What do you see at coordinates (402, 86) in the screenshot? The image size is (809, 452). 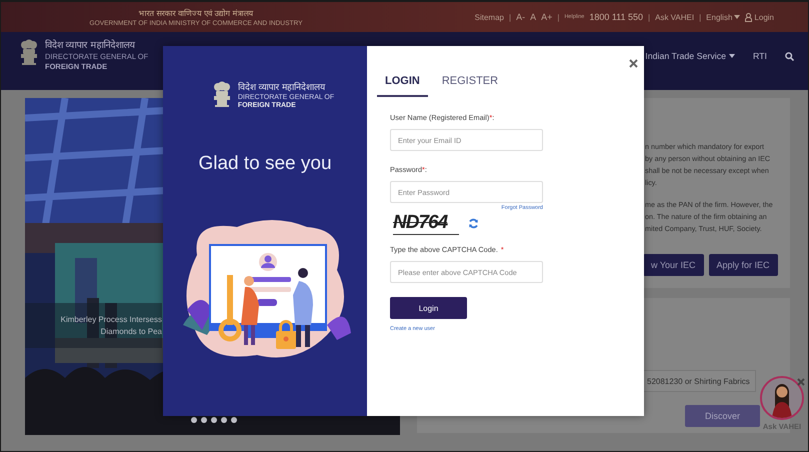 I see `tab: LOGIN` at bounding box center [402, 86].